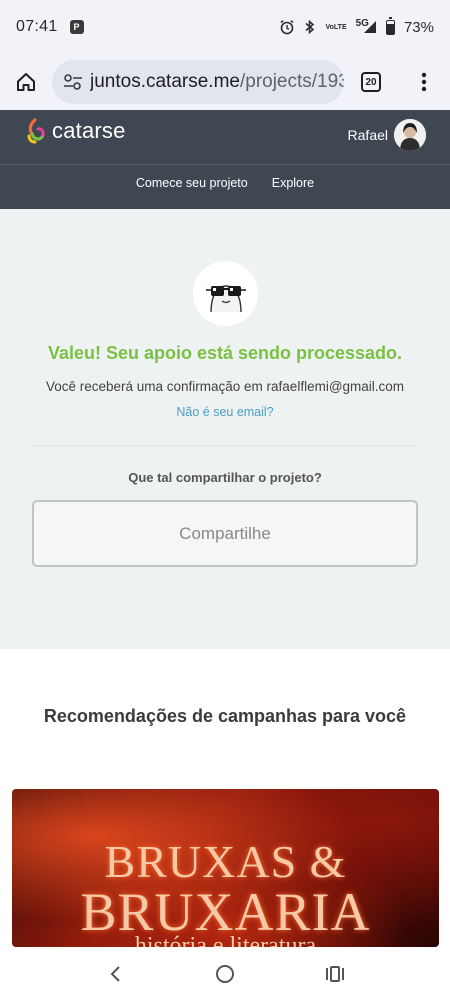  I want to click on volte-icon: Vo LTE, so click(335, 27).